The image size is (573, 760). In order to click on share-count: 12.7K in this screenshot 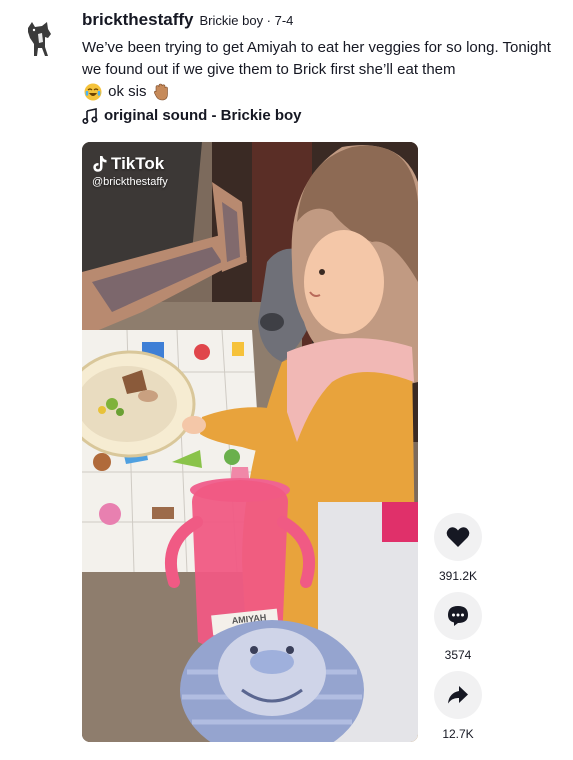, I will do `click(458, 734)`.